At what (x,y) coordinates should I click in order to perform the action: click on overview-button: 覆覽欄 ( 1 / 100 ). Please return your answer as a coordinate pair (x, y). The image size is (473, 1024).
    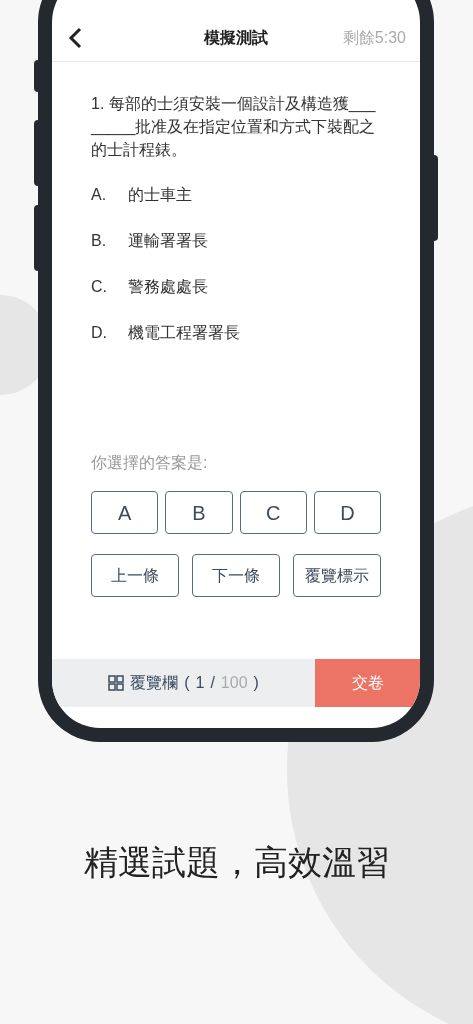
    Looking at the image, I should click on (183, 683).